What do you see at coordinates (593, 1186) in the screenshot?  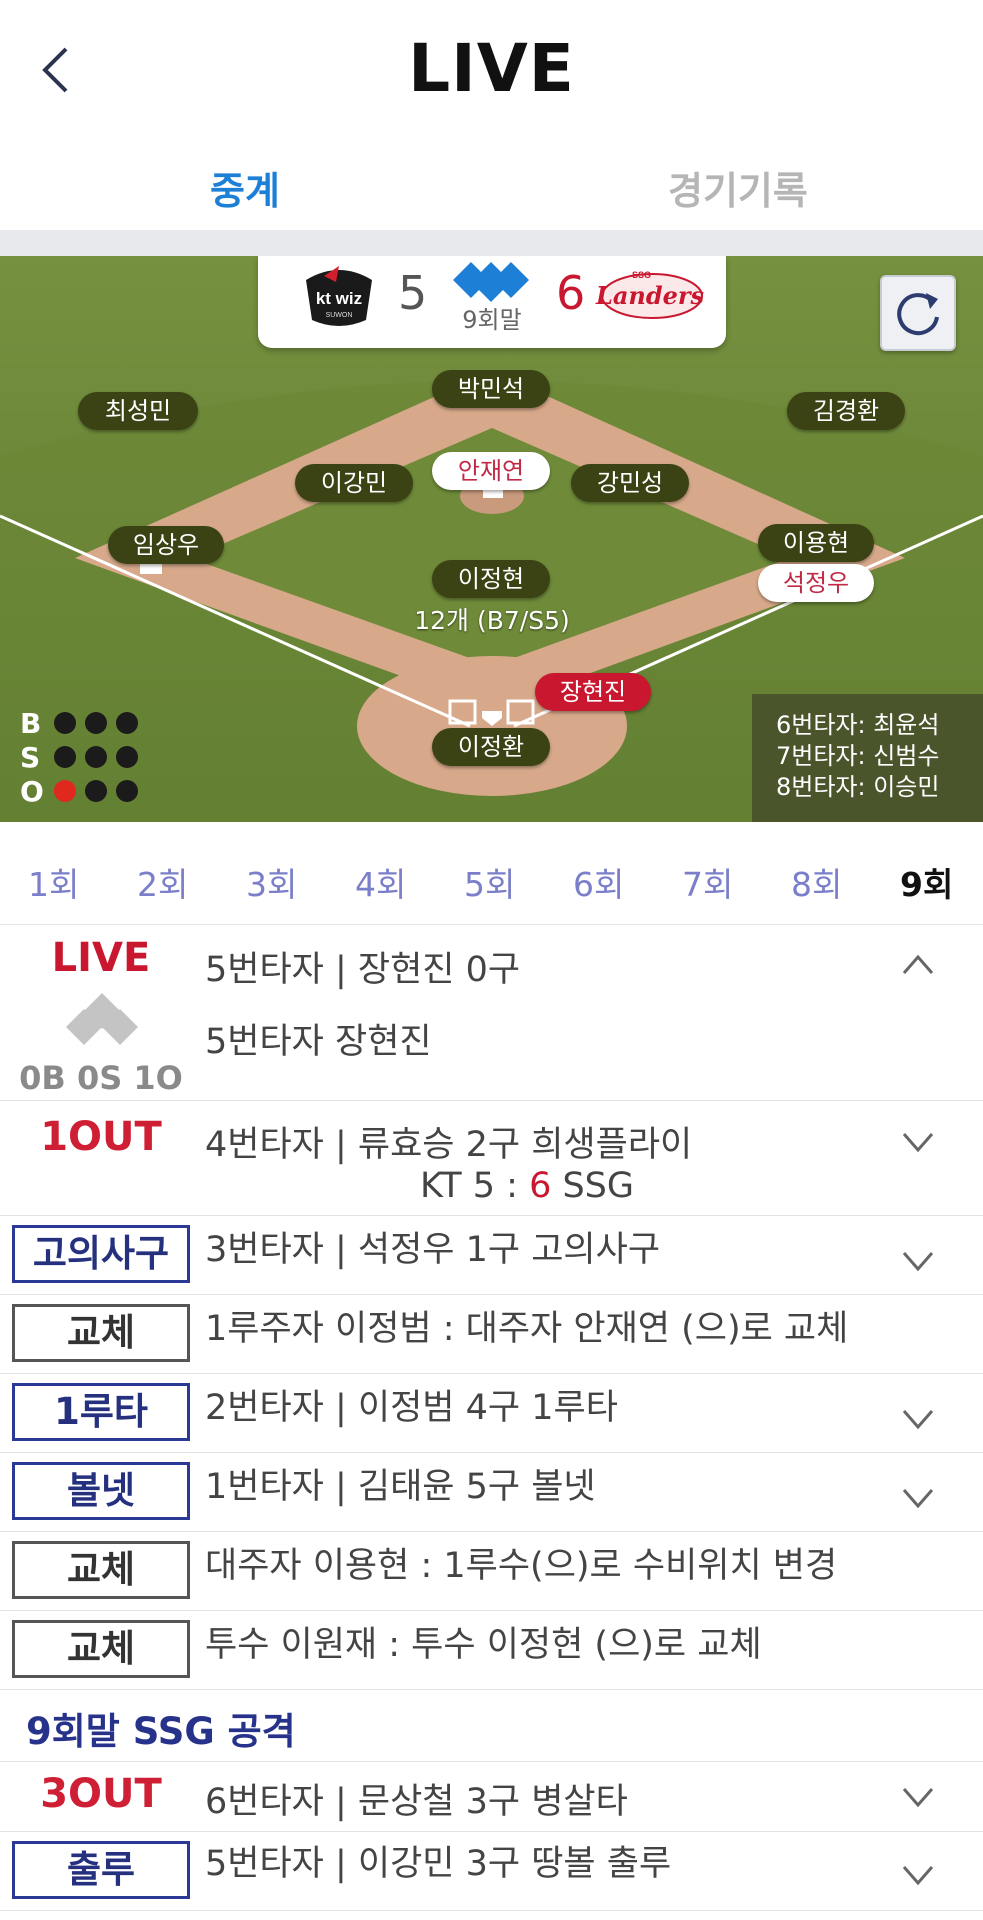 I see `score-line-suffix: SSG` at bounding box center [593, 1186].